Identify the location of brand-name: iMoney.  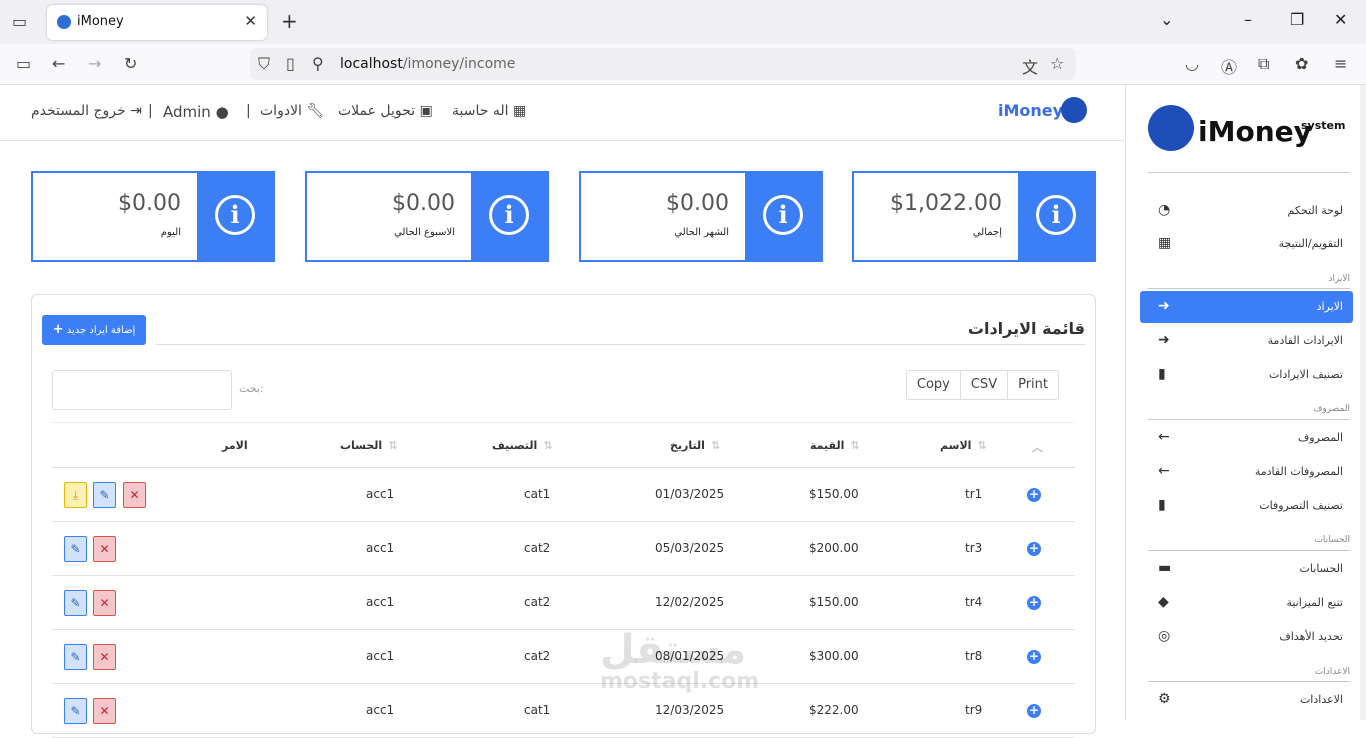
(1030, 110).